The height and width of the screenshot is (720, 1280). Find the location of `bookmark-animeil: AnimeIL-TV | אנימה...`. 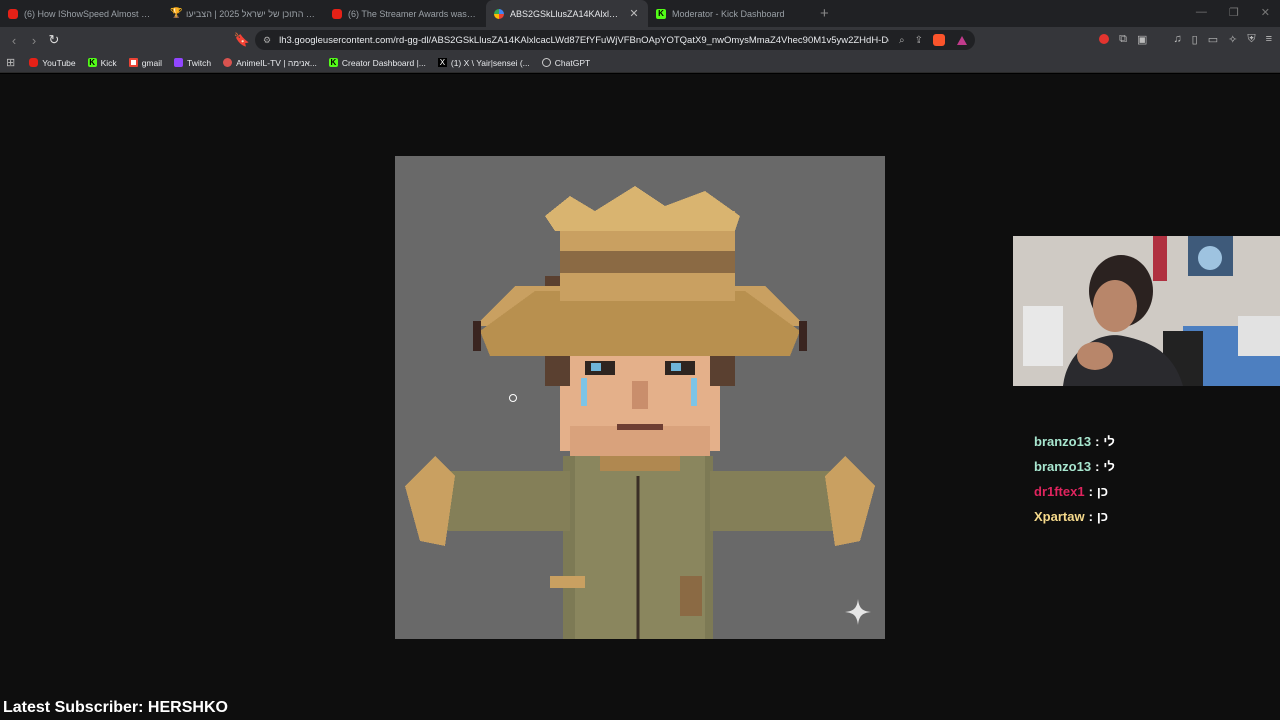

bookmark-animeil: AnimeIL-TV | אנימה... is located at coordinates (270, 63).